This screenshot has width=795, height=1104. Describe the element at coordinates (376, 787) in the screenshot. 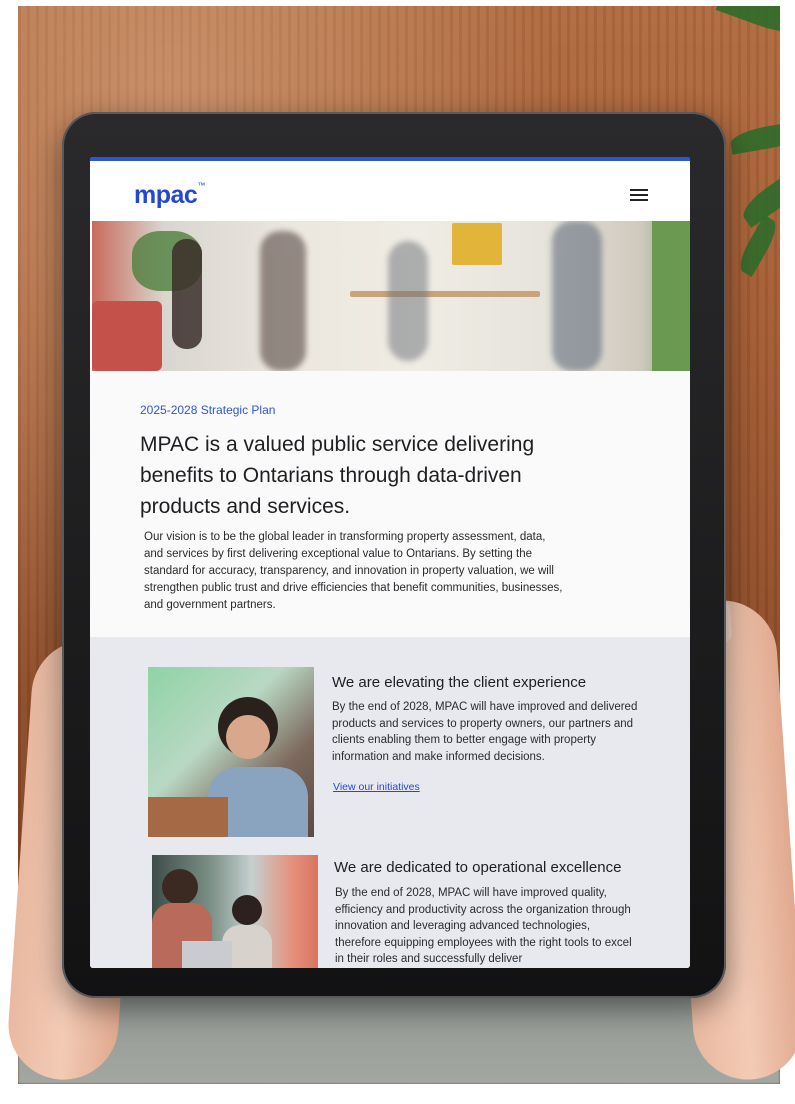

I see `view-initiatives-link: View our initiatives` at that location.